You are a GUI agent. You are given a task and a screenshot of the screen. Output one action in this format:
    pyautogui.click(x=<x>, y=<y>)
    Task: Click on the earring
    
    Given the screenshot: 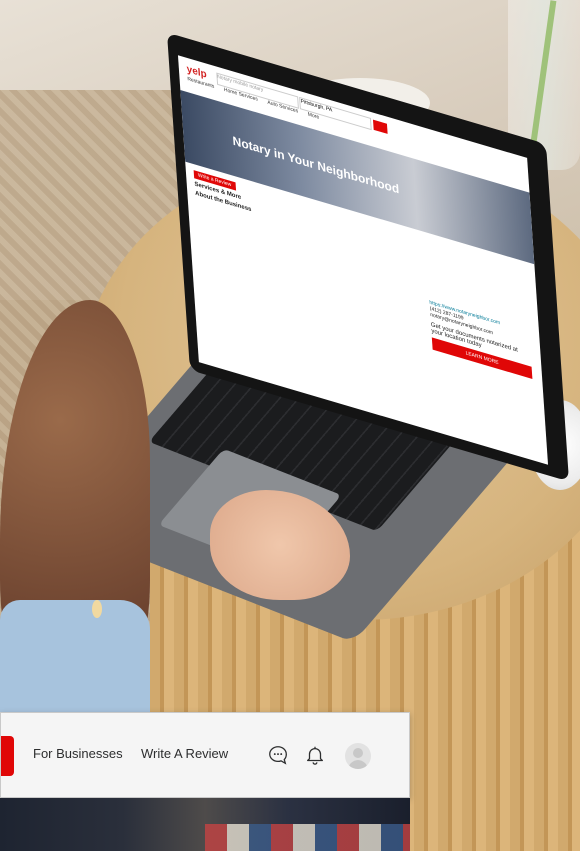 What is the action you would take?
    pyautogui.click(x=97, y=609)
    